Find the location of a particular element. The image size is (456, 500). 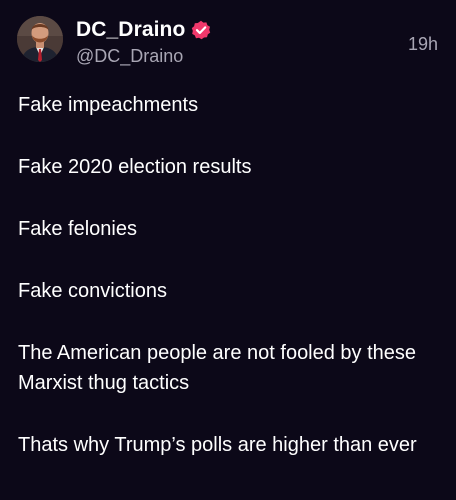

verified-badge-icon is located at coordinates (201, 30).